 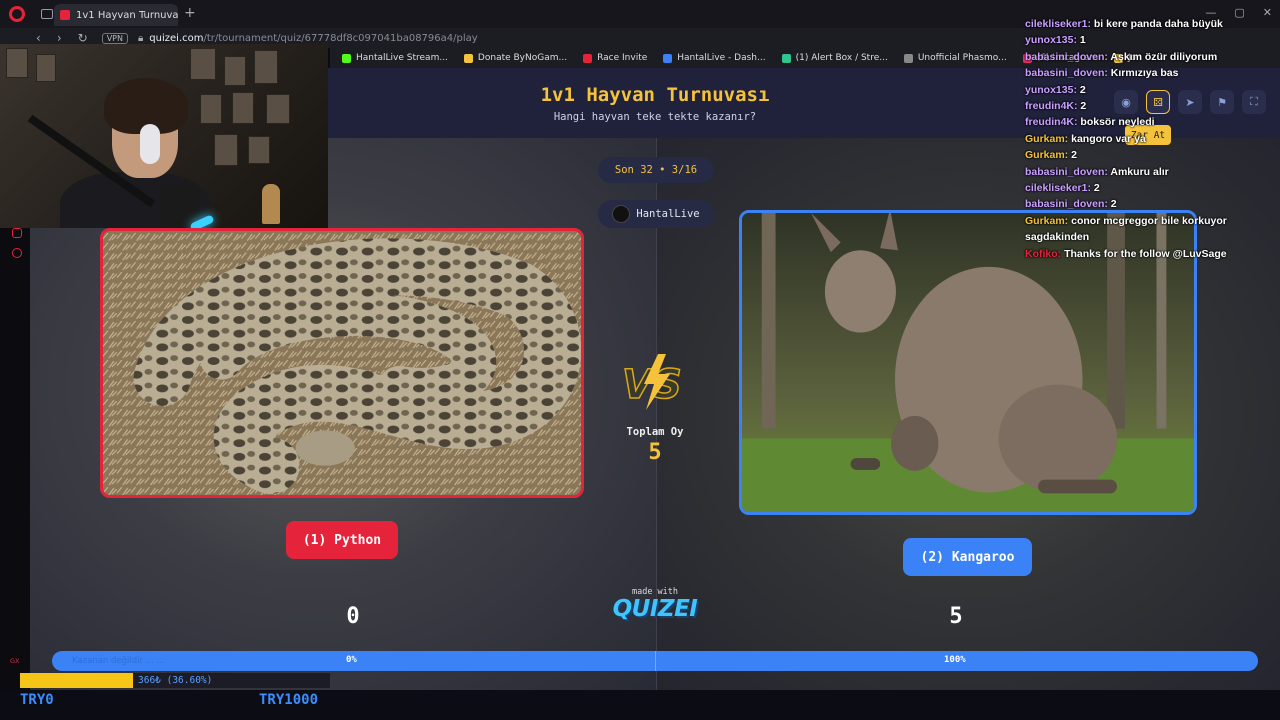 I want to click on chat-message: Gurkam: 2, so click(x=1150, y=155).